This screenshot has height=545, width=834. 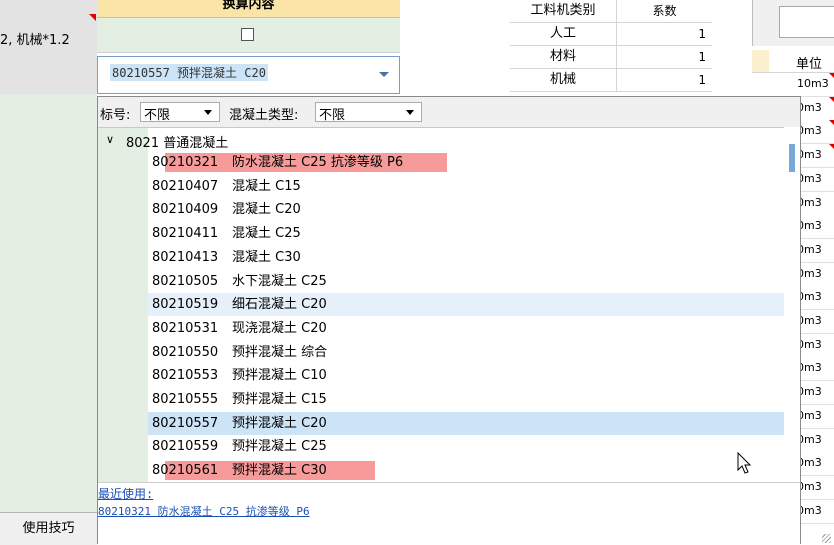 What do you see at coordinates (110, 139) in the screenshot?
I see `expand-chevron-icon: ∨` at bounding box center [110, 139].